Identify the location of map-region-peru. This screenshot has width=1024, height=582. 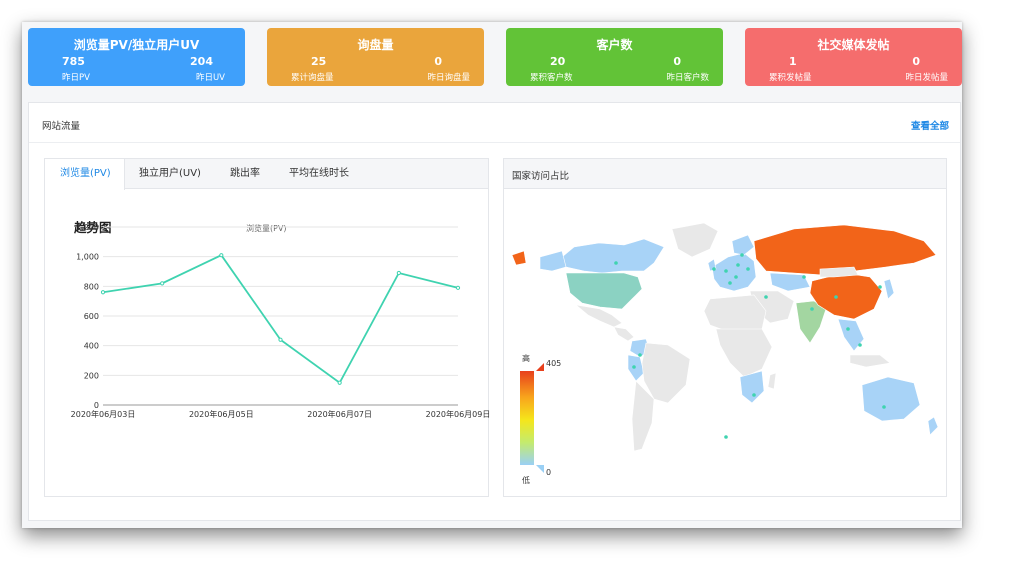
(636, 368).